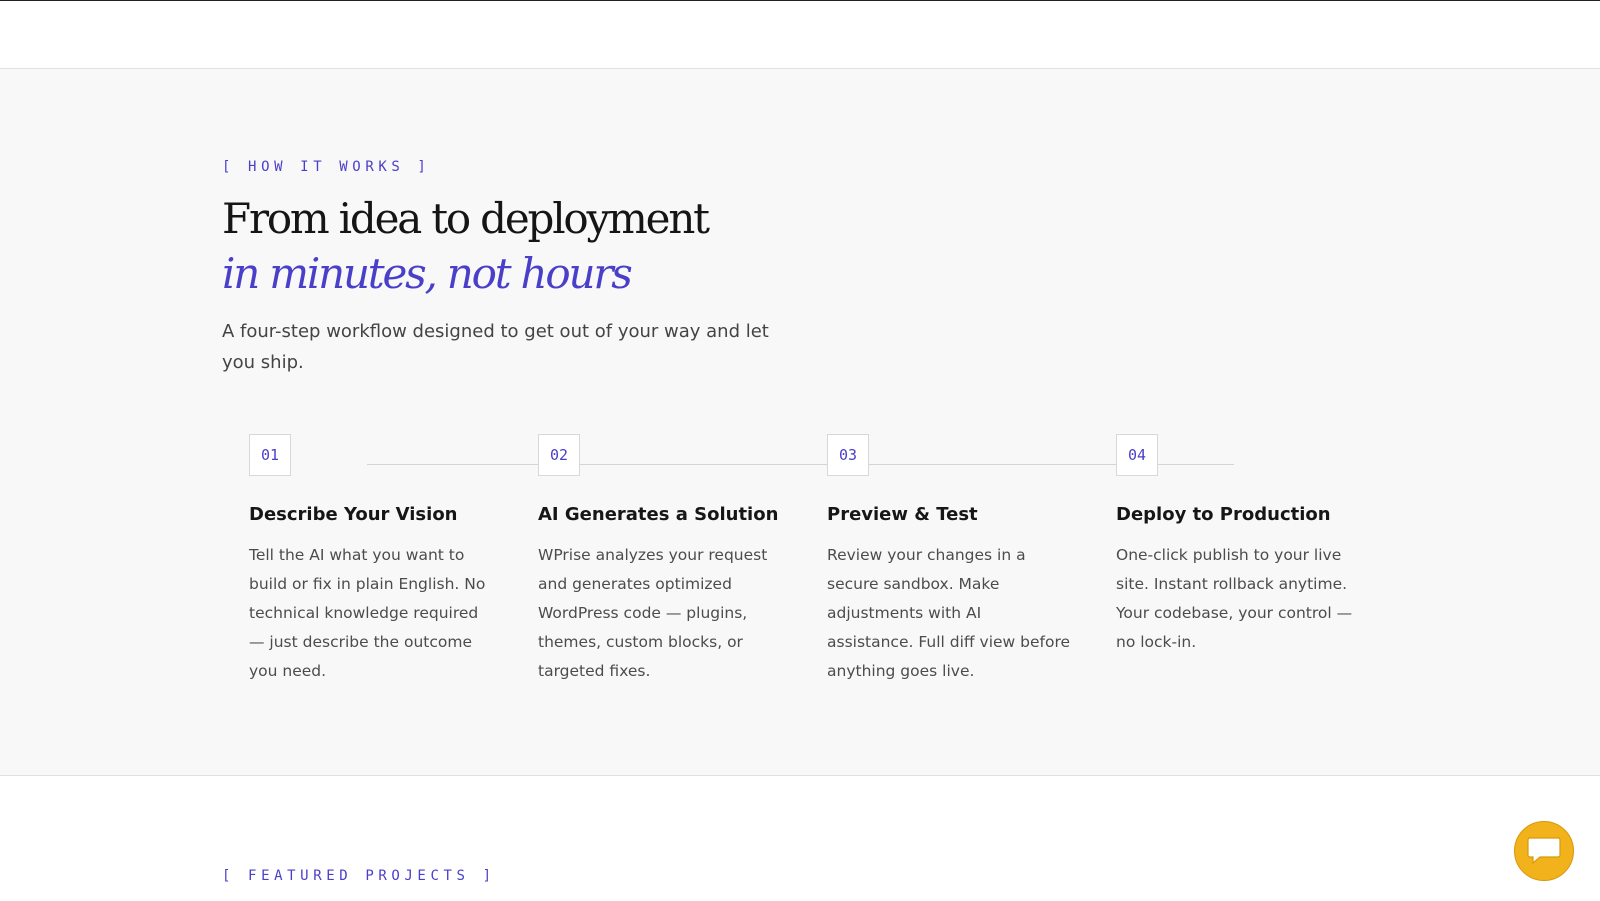  What do you see at coordinates (427, 273) in the screenshot?
I see `headline-line-2-accent: in minutes, not hours` at bounding box center [427, 273].